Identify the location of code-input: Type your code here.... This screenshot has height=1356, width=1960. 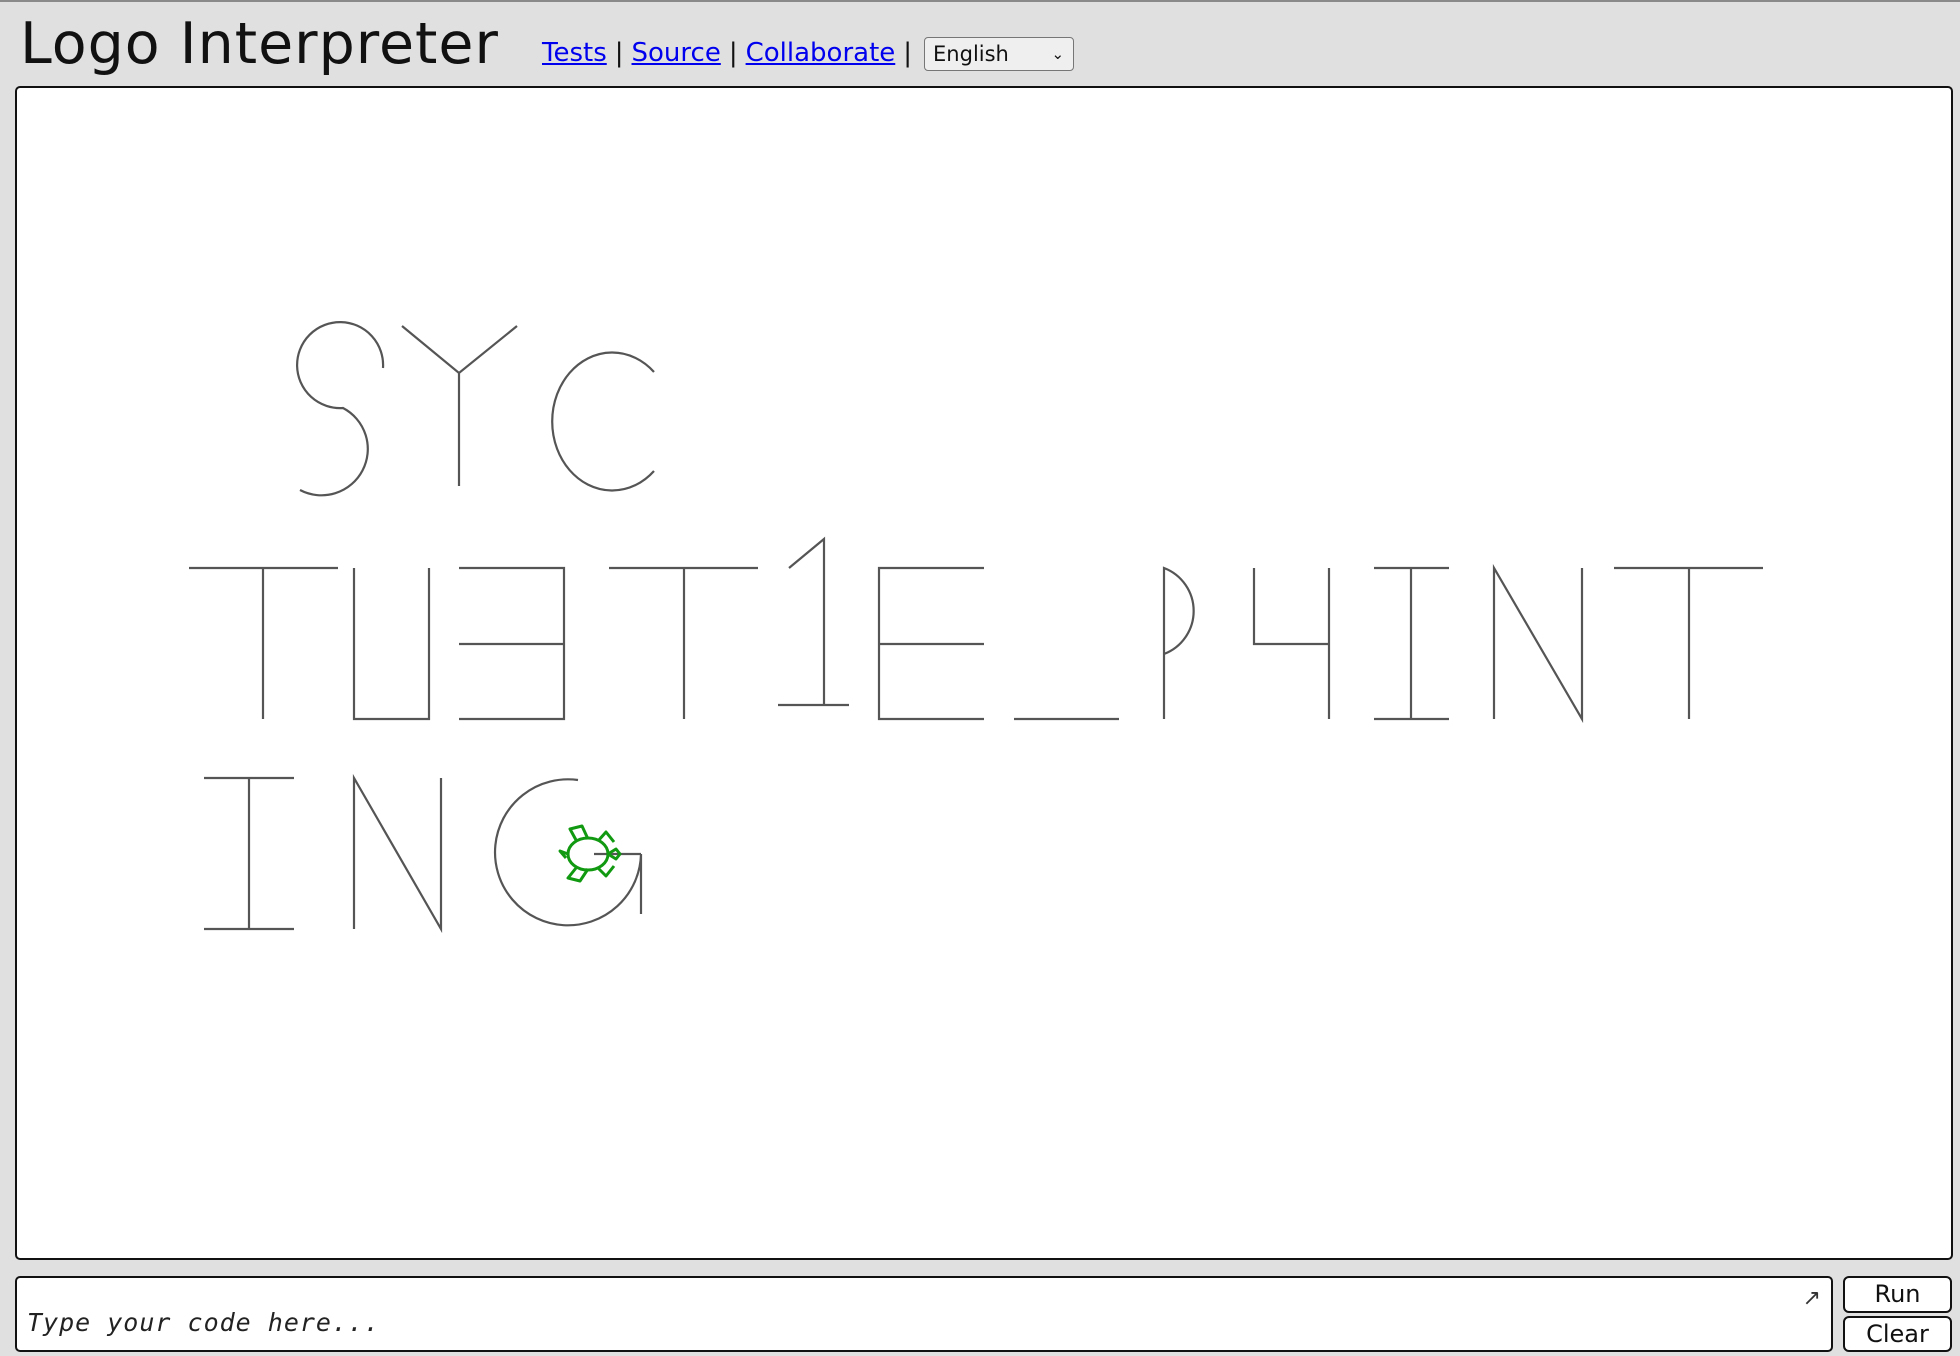
(203, 1322).